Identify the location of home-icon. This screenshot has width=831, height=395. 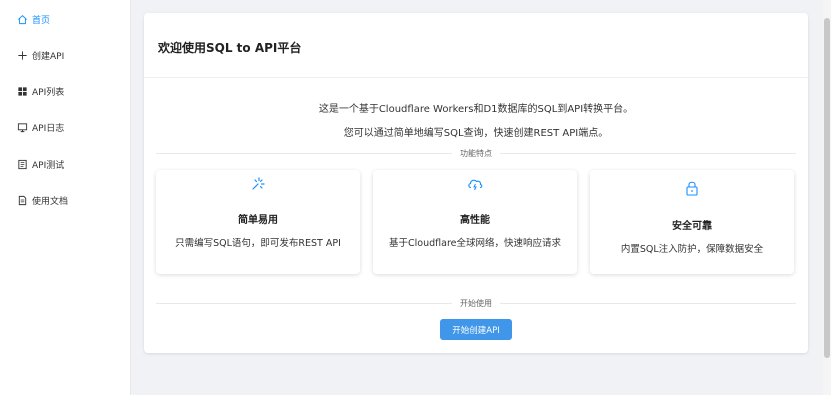
(22, 19).